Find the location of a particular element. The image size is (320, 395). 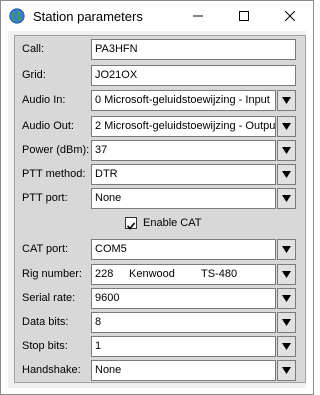

ptt-method-select: DTR is located at coordinates (183, 174).